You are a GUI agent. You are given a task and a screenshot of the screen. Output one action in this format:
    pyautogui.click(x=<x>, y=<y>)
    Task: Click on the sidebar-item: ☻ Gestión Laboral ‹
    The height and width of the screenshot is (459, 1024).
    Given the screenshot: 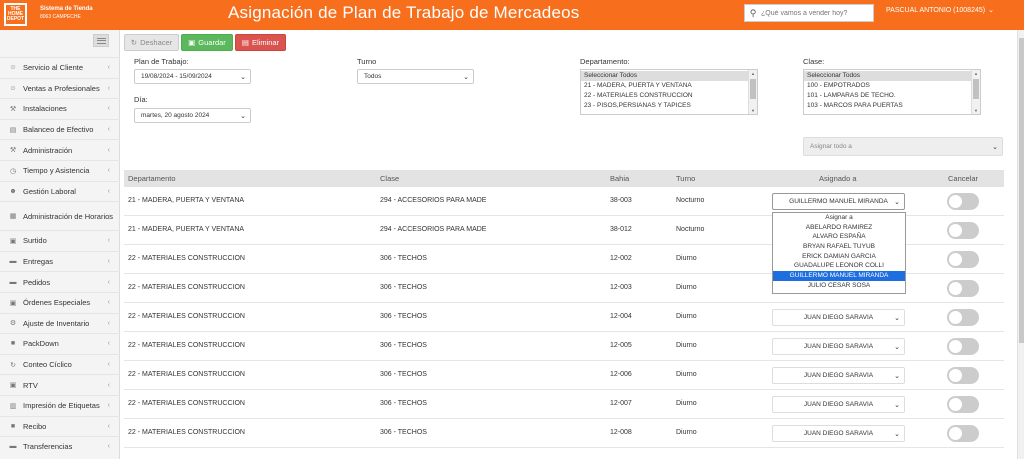 What is the action you would take?
    pyautogui.click(x=60, y=191)
    